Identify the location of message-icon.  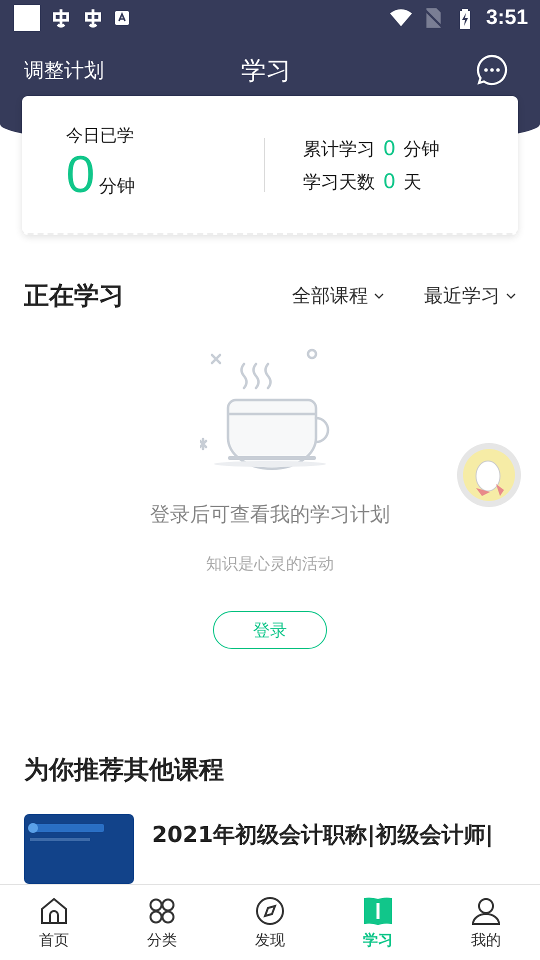
(492, 70).